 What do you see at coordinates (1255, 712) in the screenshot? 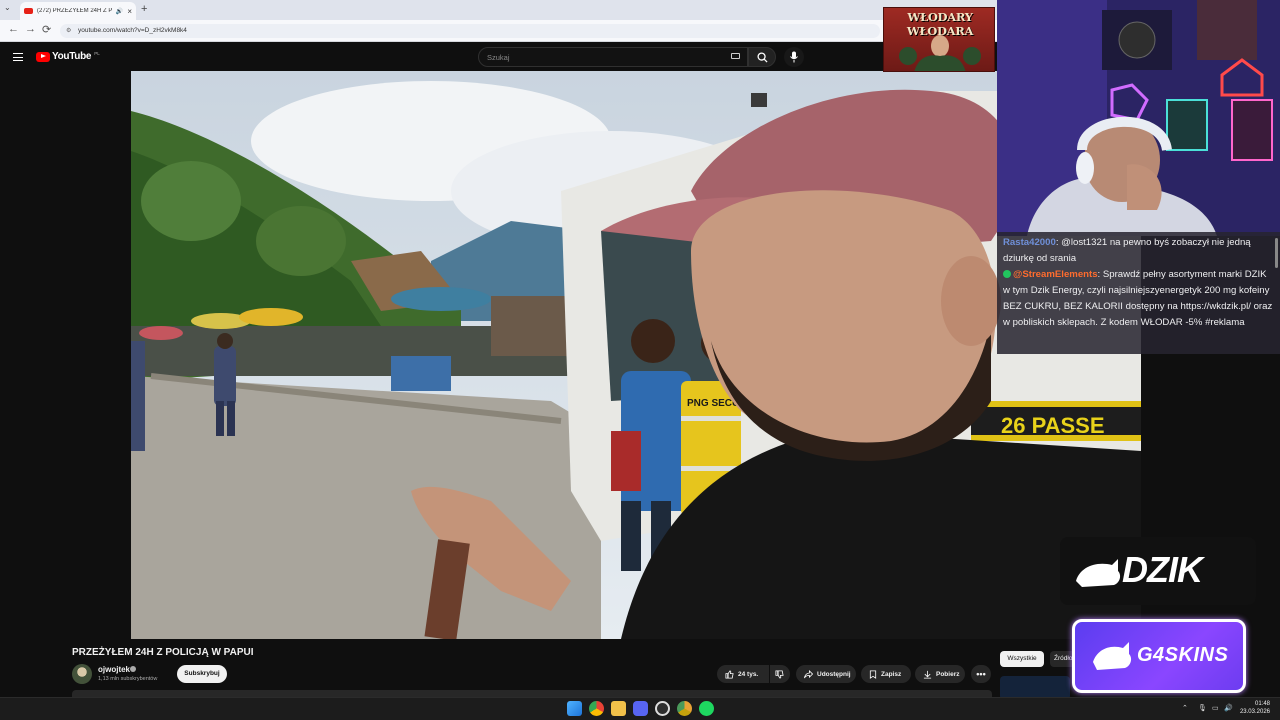
I see `clock-date: 23.03.2026` at bounding box center [1255, 712].